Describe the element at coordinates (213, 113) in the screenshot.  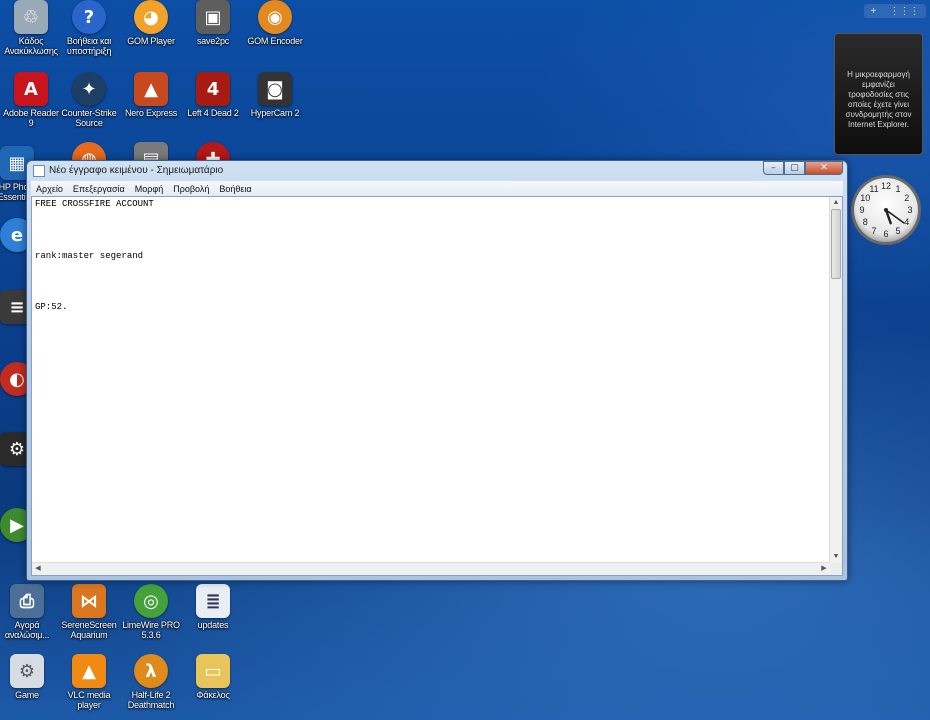
I see `desktop-icon-label: Left 4 Dead 2` at that location.